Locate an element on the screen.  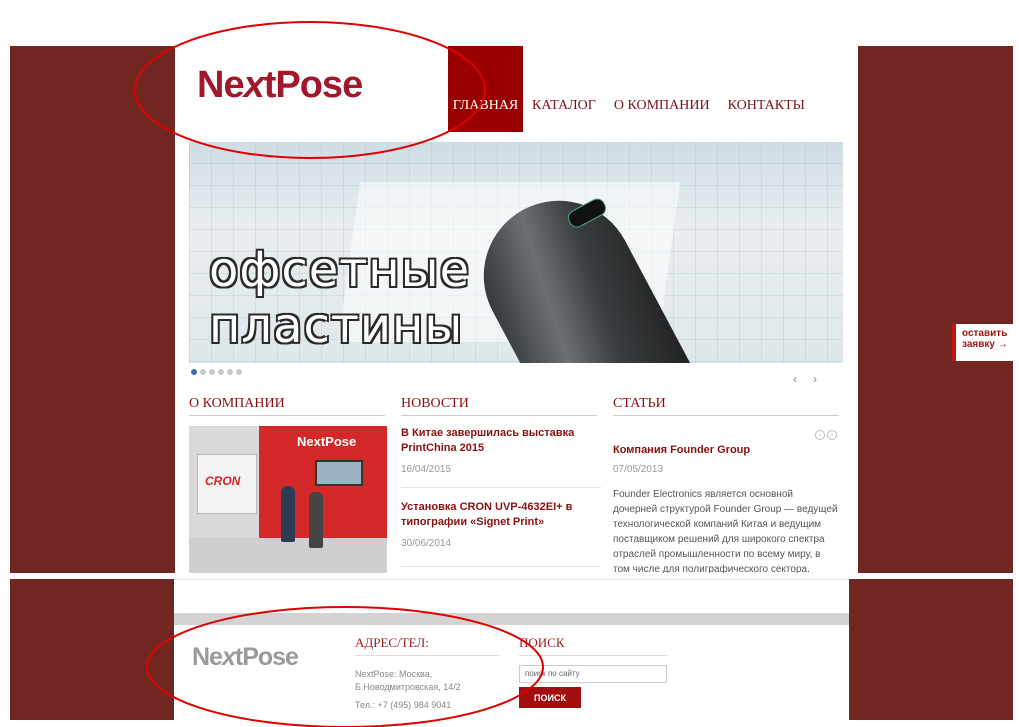
article-next-icon: › is located at coordinates (832, 435).